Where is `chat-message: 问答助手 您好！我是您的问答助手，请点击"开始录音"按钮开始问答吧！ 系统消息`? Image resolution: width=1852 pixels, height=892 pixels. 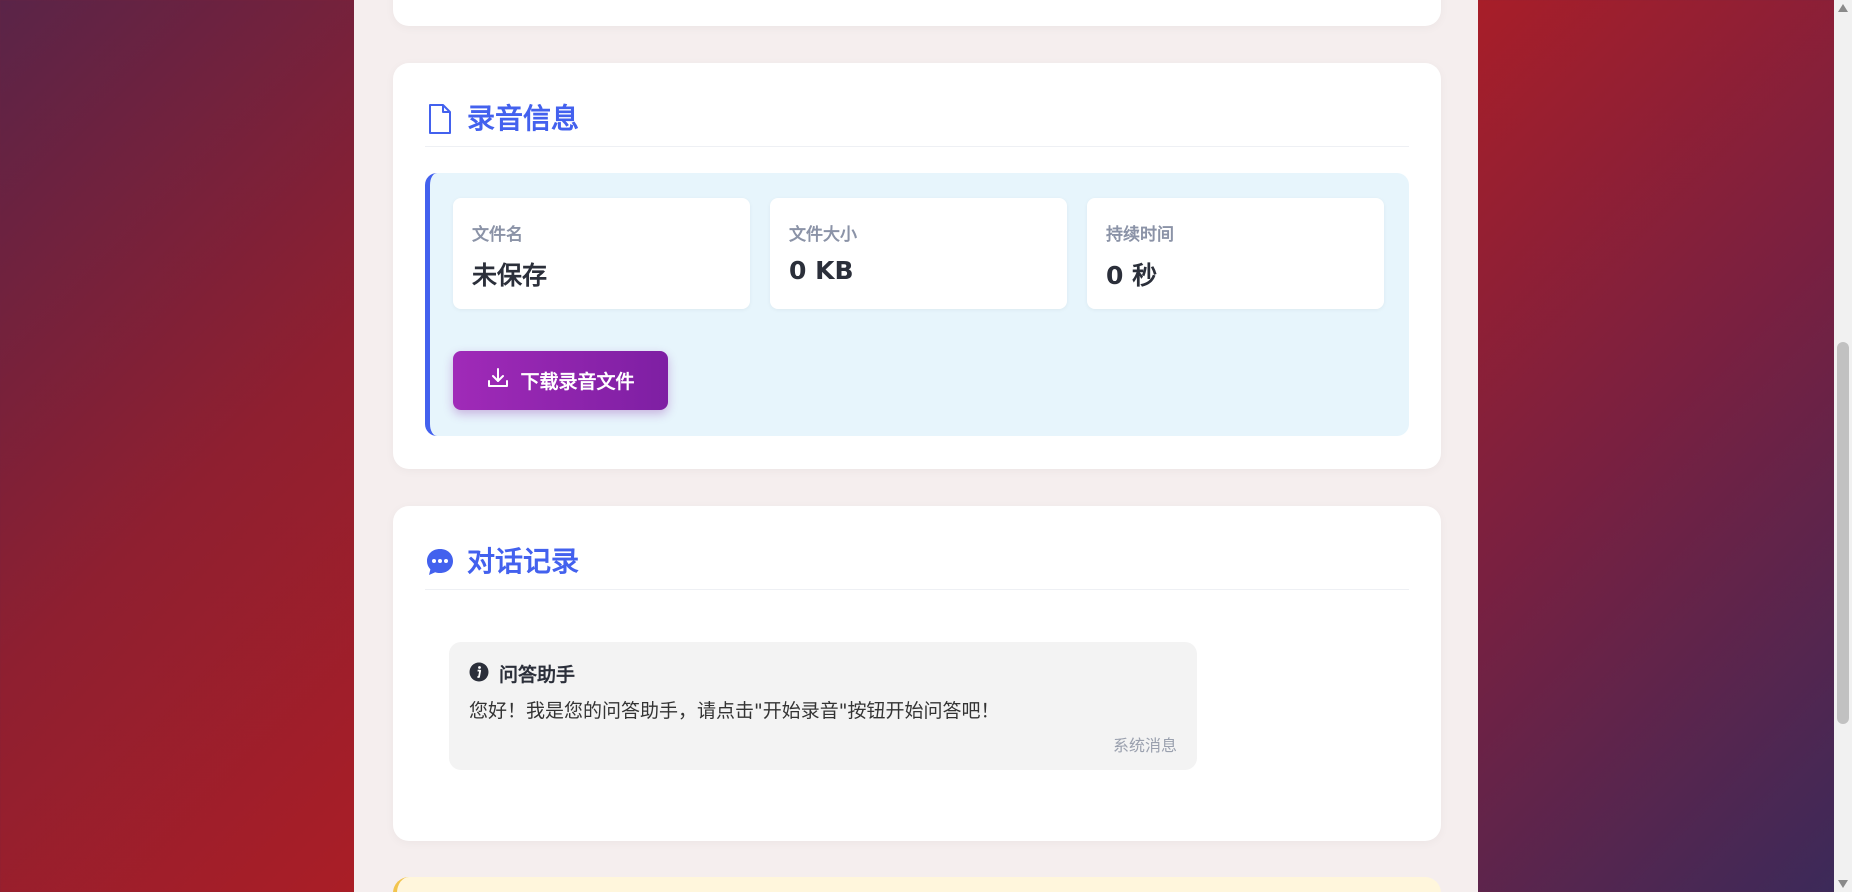
chat-message: 问答助手 您好！我是您的问答助手，请点击"开始录音"按钮开始问答吧！ 系统消息 is located at coordinates (823, 706).